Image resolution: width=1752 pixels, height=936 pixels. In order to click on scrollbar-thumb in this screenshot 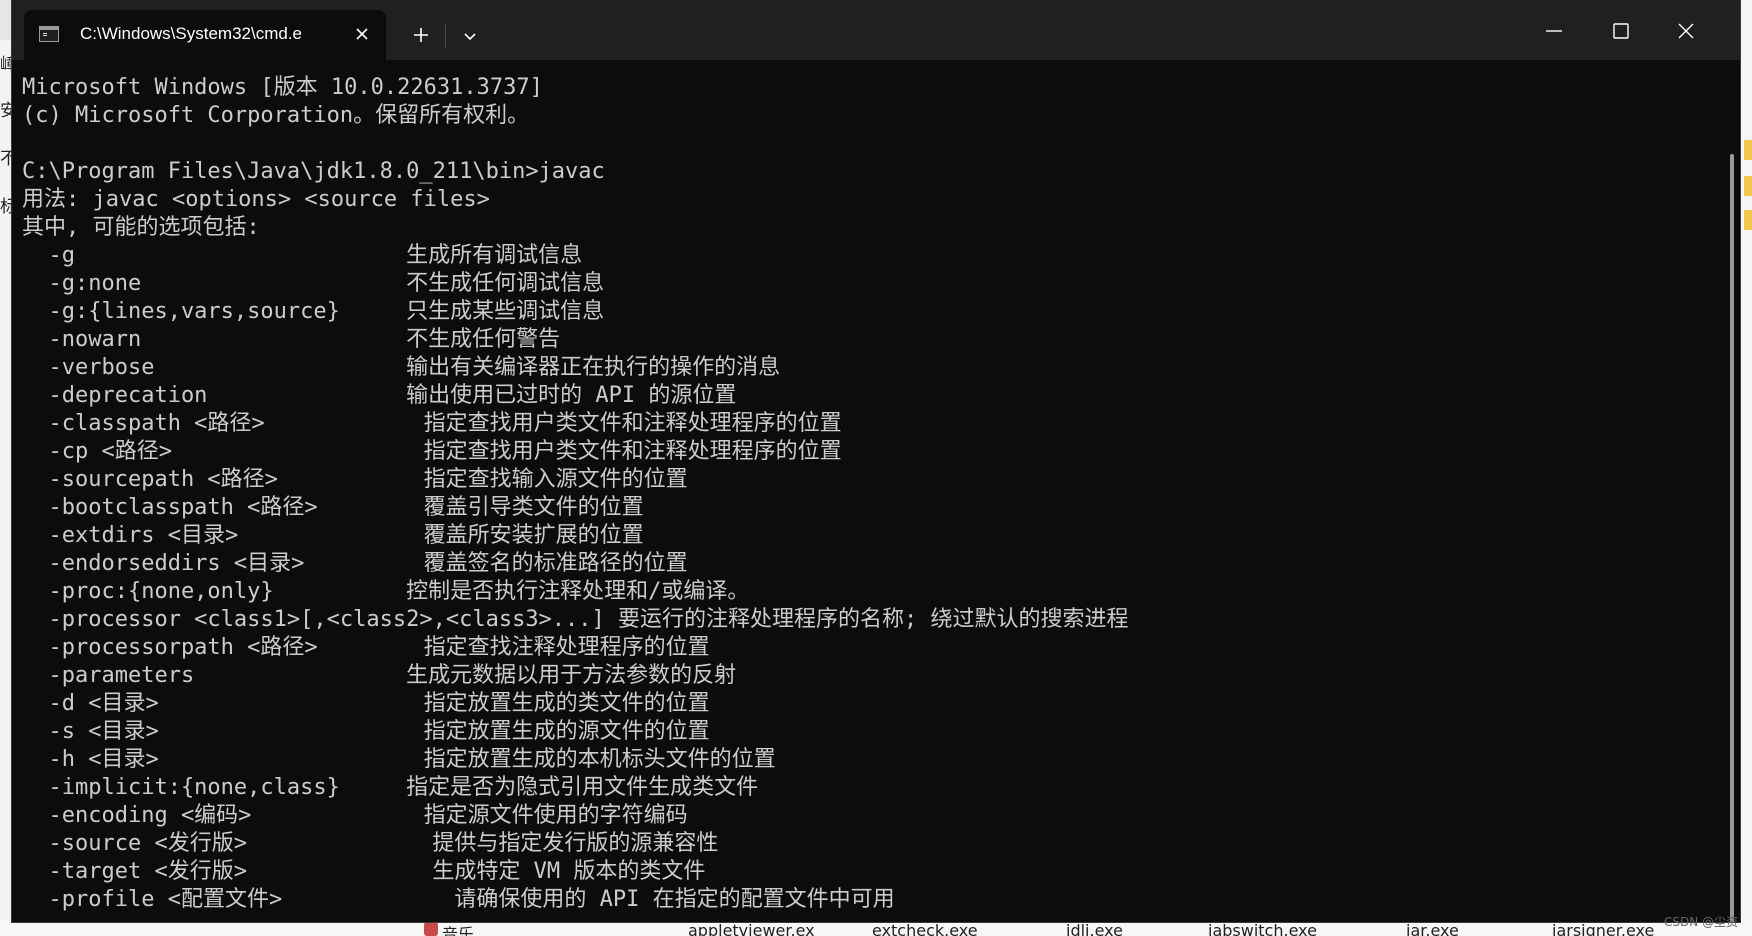, I will do `click(1732, 538)`.